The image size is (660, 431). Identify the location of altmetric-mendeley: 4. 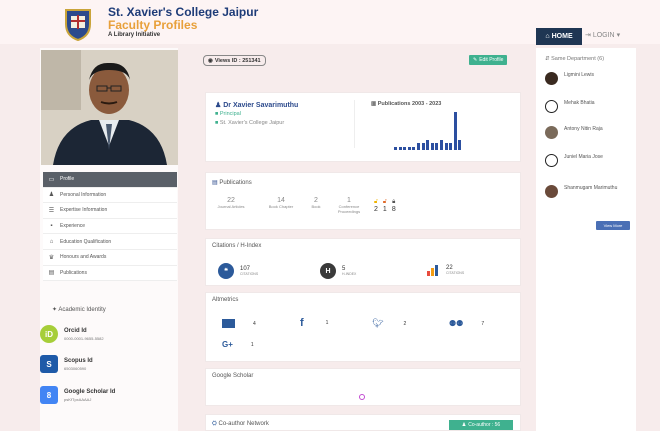
(239, 323).